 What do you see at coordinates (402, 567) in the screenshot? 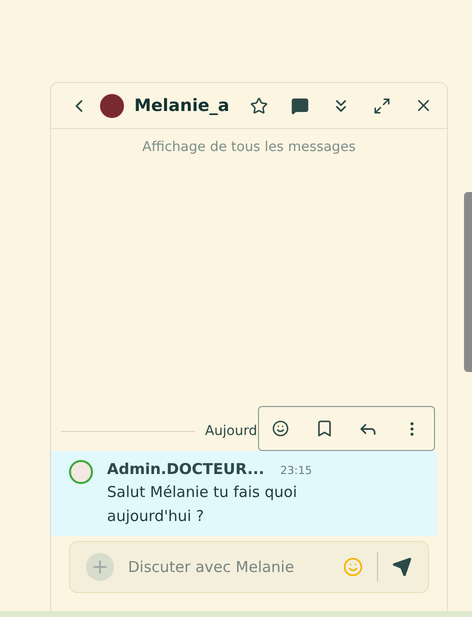
I see `send-icon` at bounding box center [402, 567].